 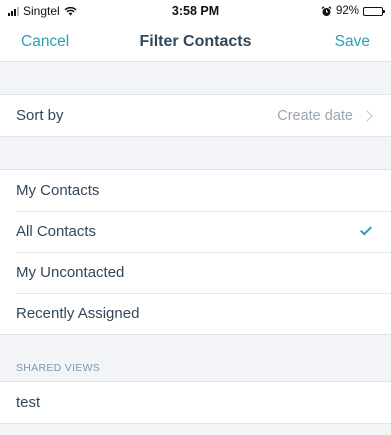 What do you see at coordinates (326, 10) in the screenshot?
I see `alarm-icon` at bounding box center [326, 10].